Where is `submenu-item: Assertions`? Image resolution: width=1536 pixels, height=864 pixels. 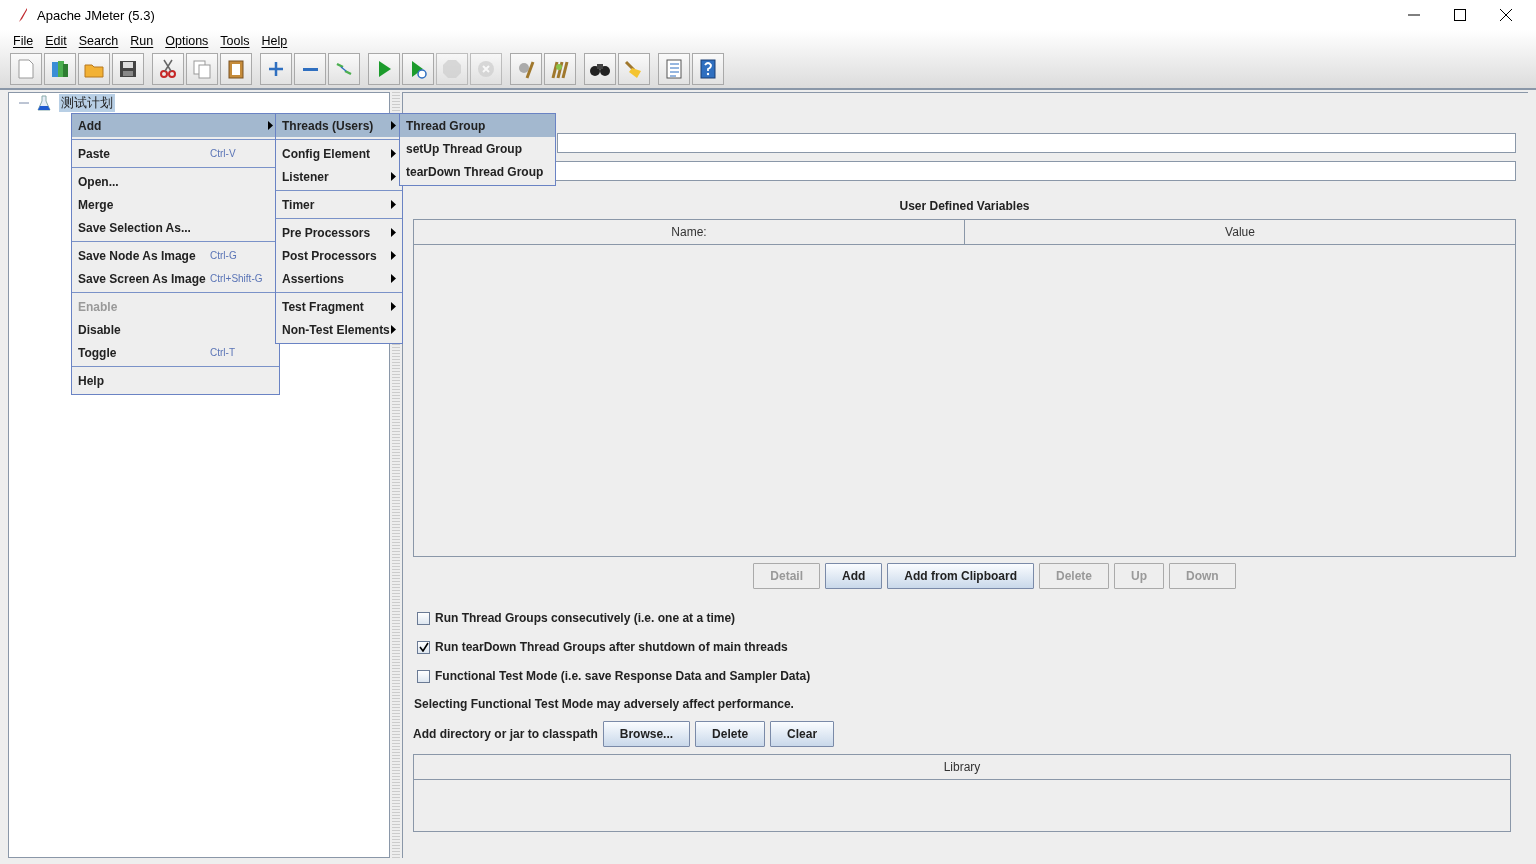 submenu-item: Assertions is located at coordinates (339, 278).